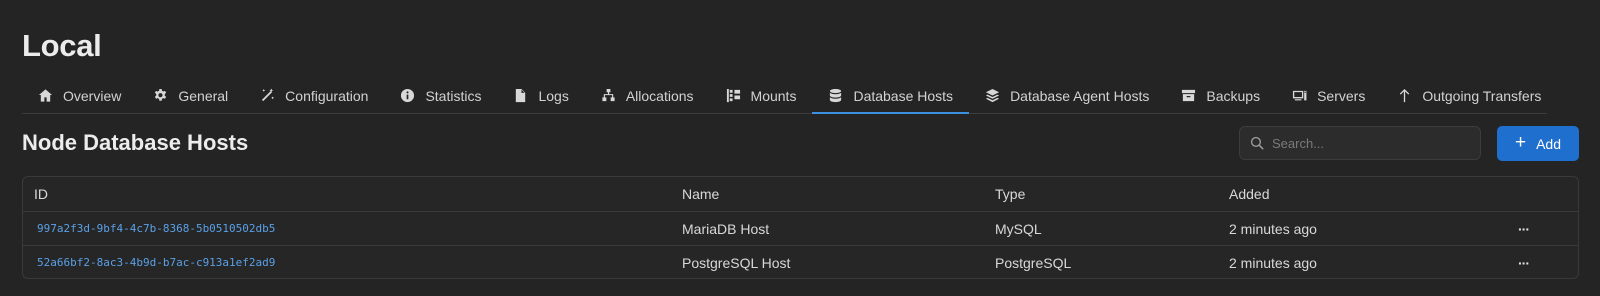 The width and height of the screenshot is (1600, 296). What do you see at coordinates (1018, 228) in the screenshot?
I see `host-type: MySQL` at bounding box center [1018, 228].